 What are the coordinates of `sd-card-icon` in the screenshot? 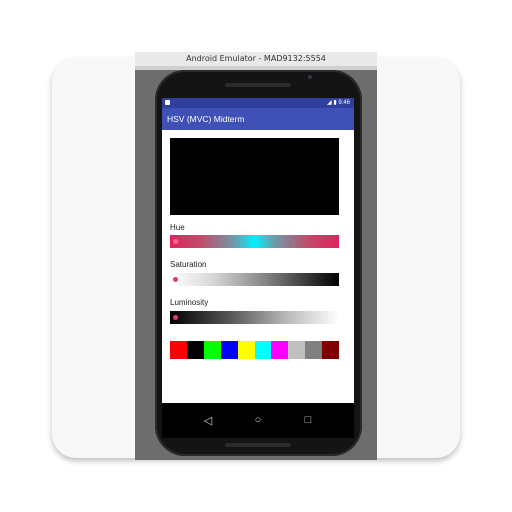 It's located at (167, 102).